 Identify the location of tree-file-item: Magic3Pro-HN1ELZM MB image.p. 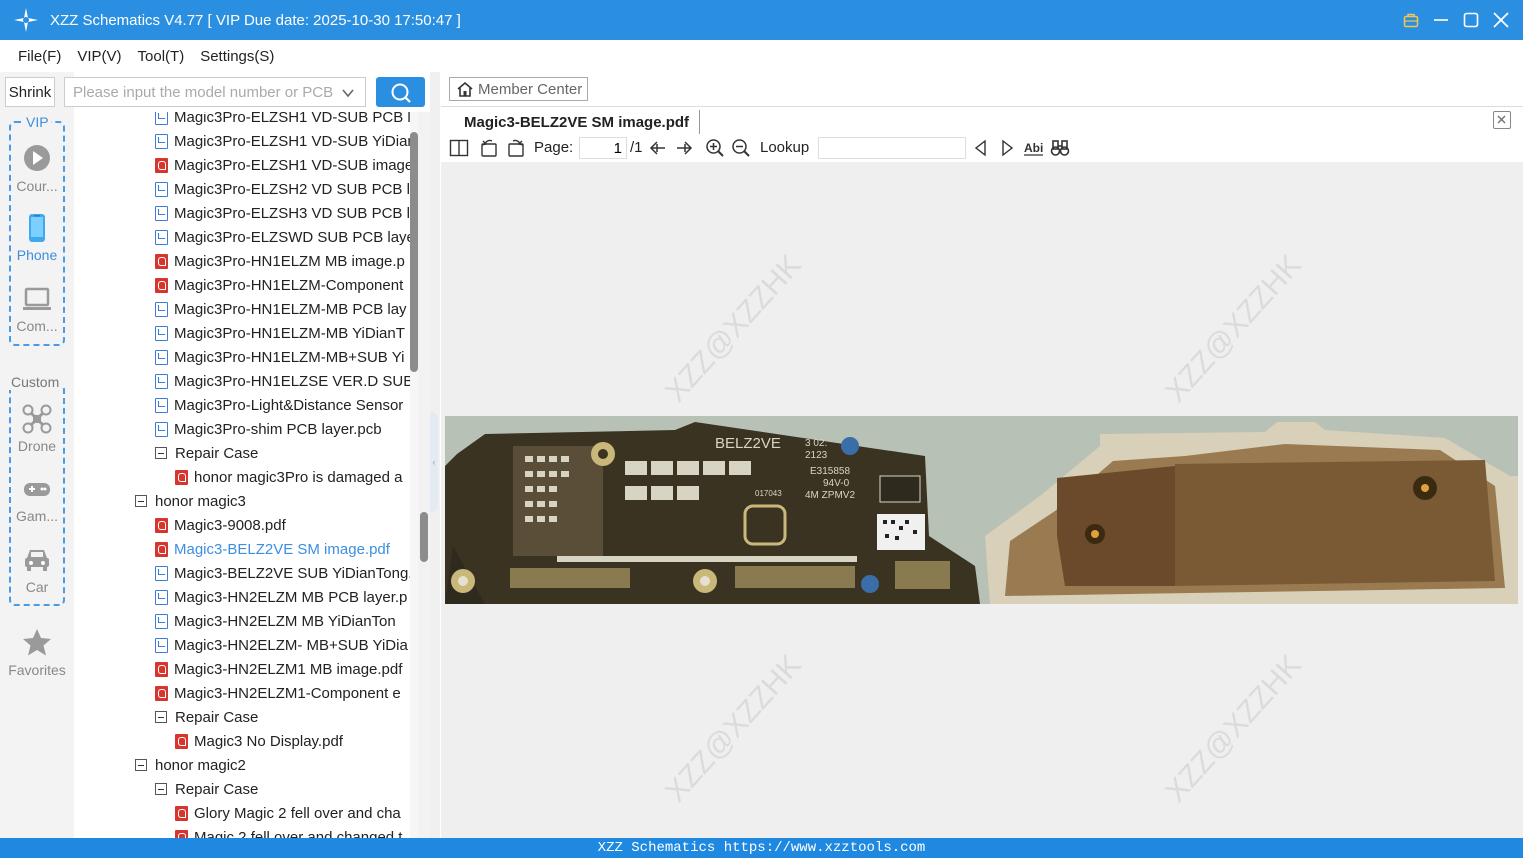
(282, 261).